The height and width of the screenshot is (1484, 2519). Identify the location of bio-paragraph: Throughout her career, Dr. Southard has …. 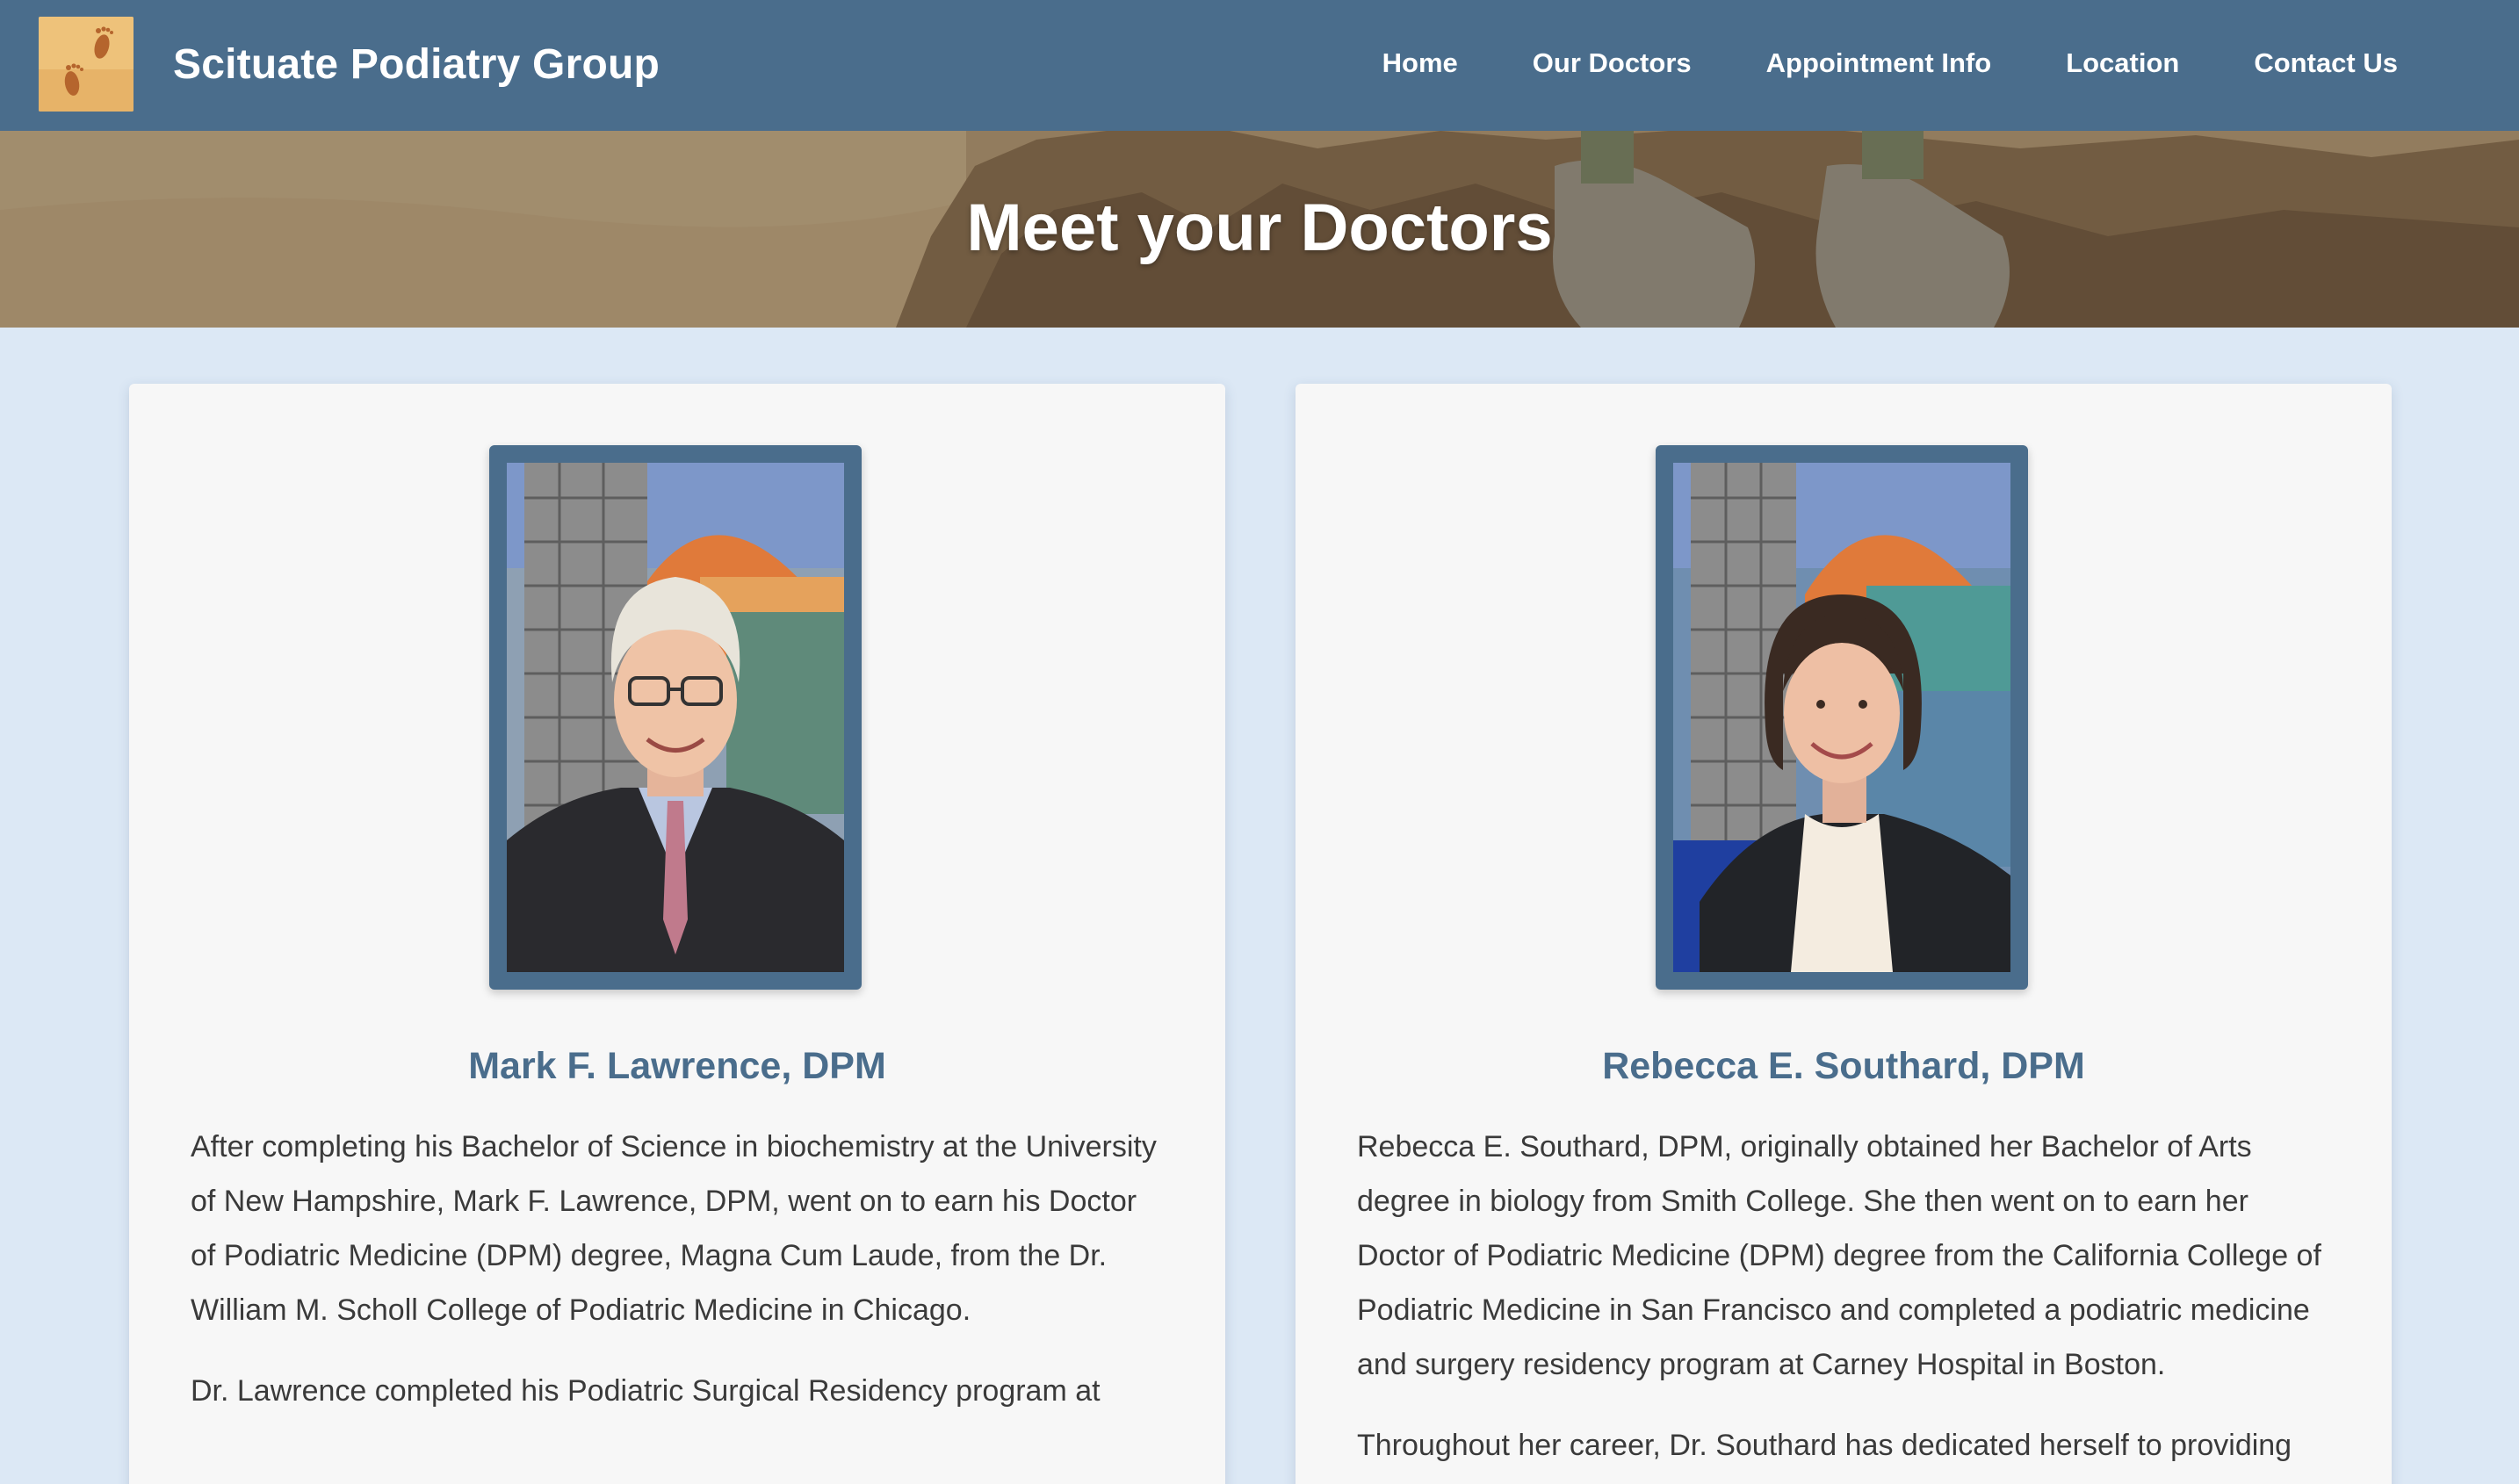
(1824, 1445).